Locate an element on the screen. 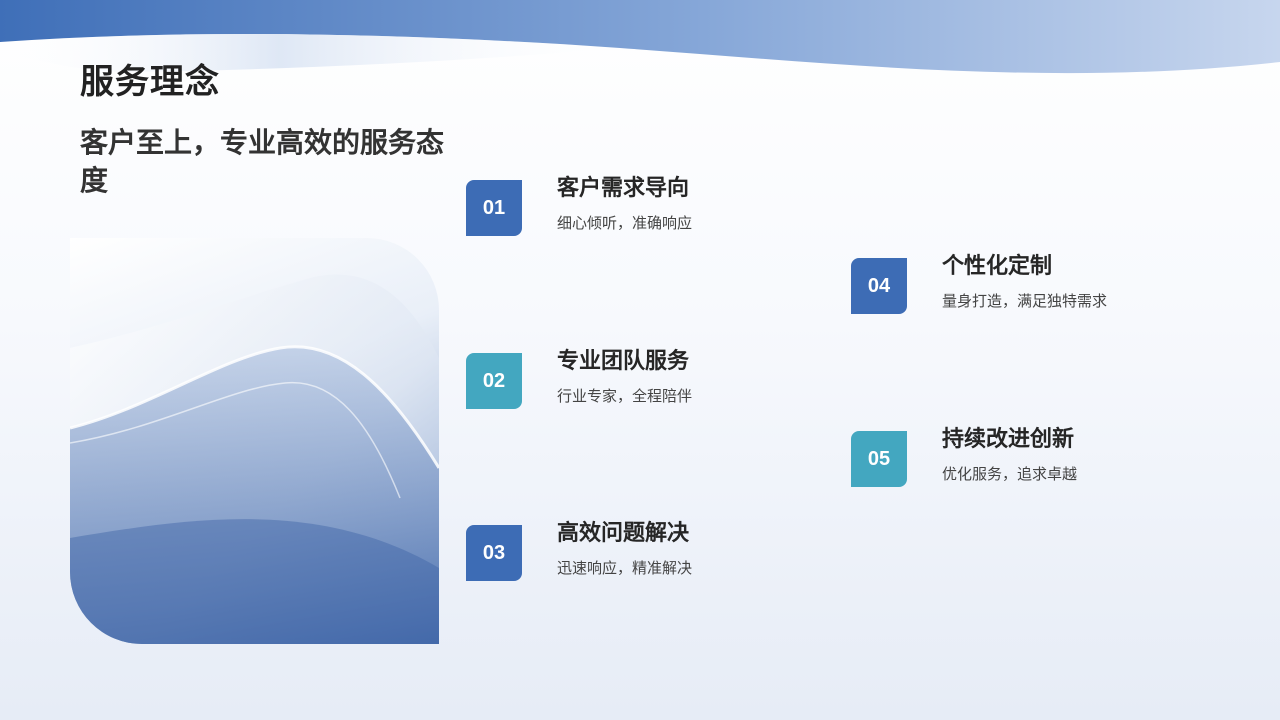  silk-wave-graphic is located at coordinates (254, 459).